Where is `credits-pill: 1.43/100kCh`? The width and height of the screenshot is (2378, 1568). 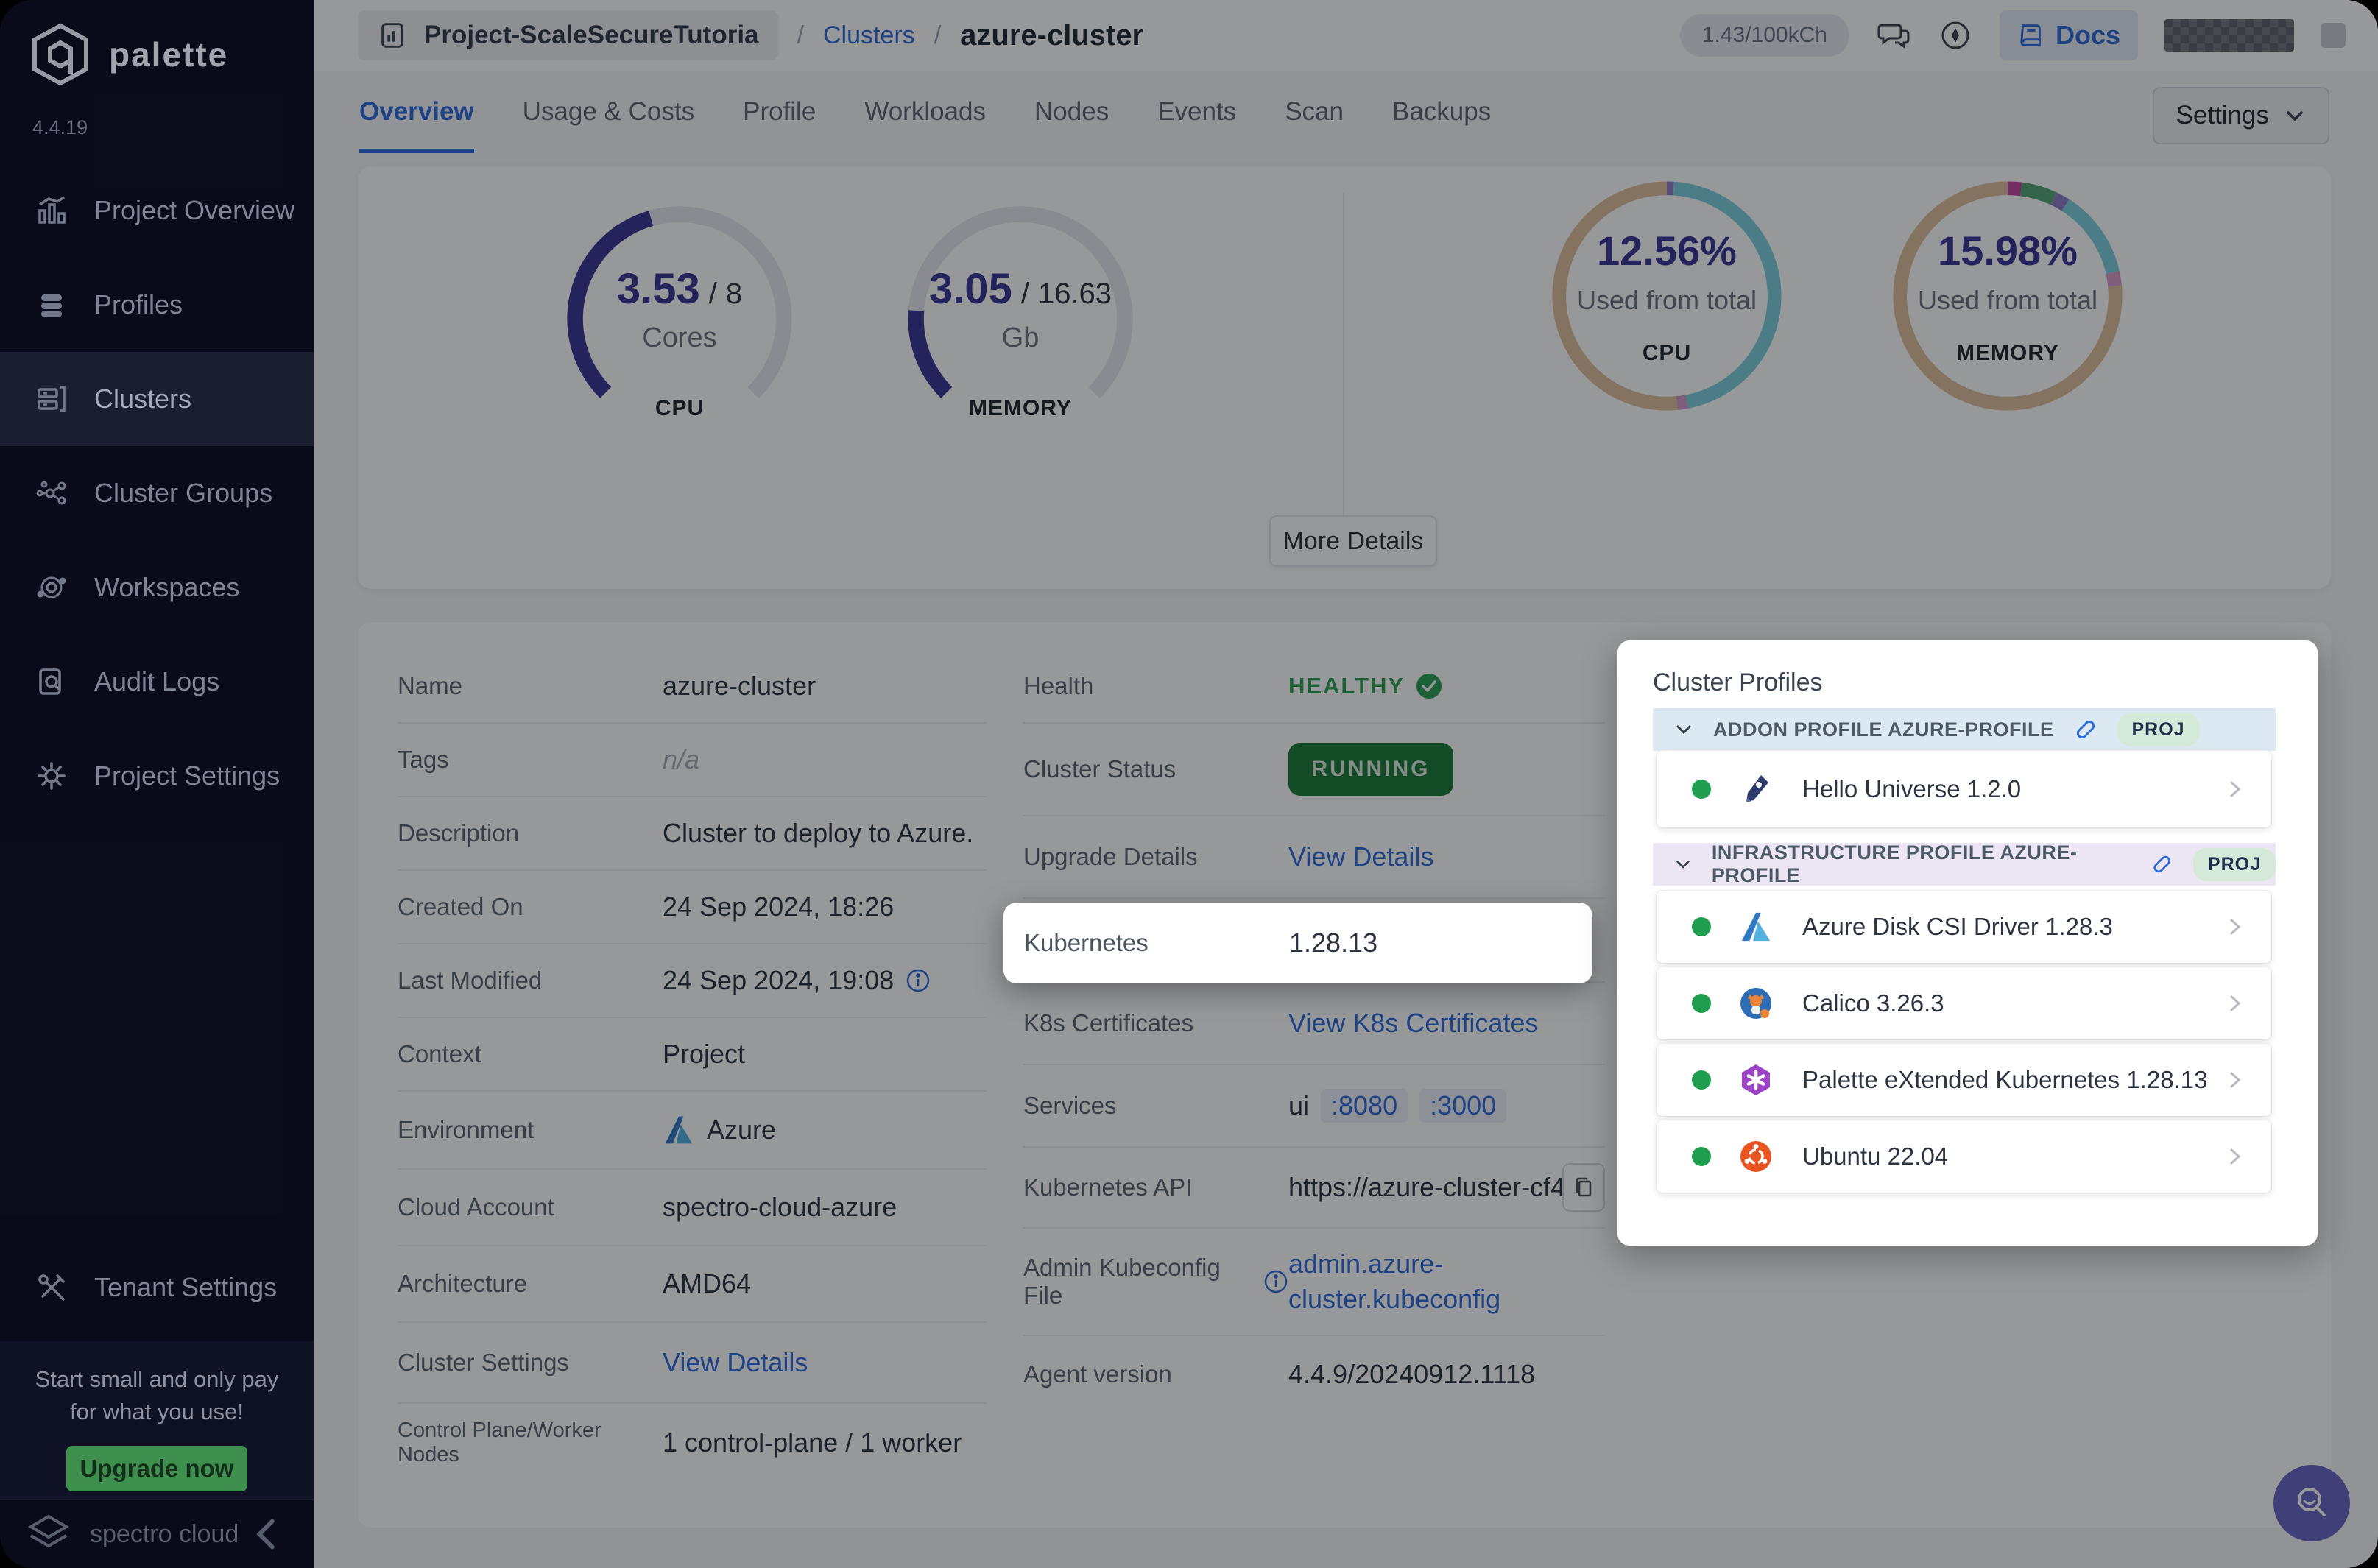 credits-pill: 1.43/100kCh is located at coordinates (1764, 35).